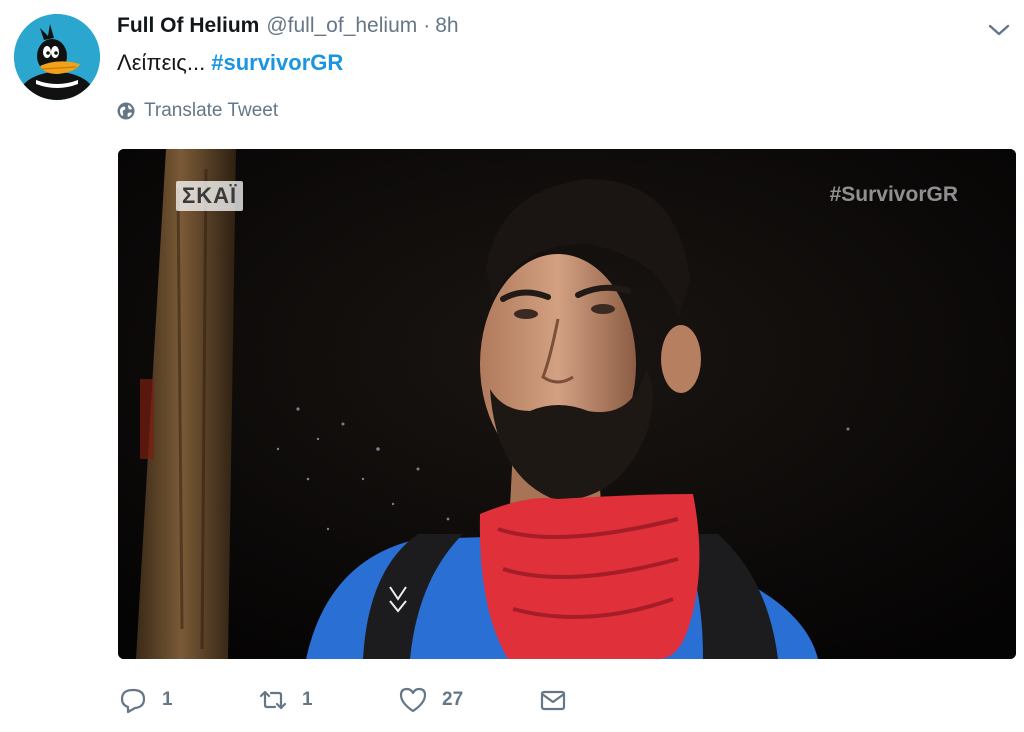 Image resolution: width=1024 pixels, height=732 pixels. I want to click on daffy-duck-avatar-icon, so click(57, 57).